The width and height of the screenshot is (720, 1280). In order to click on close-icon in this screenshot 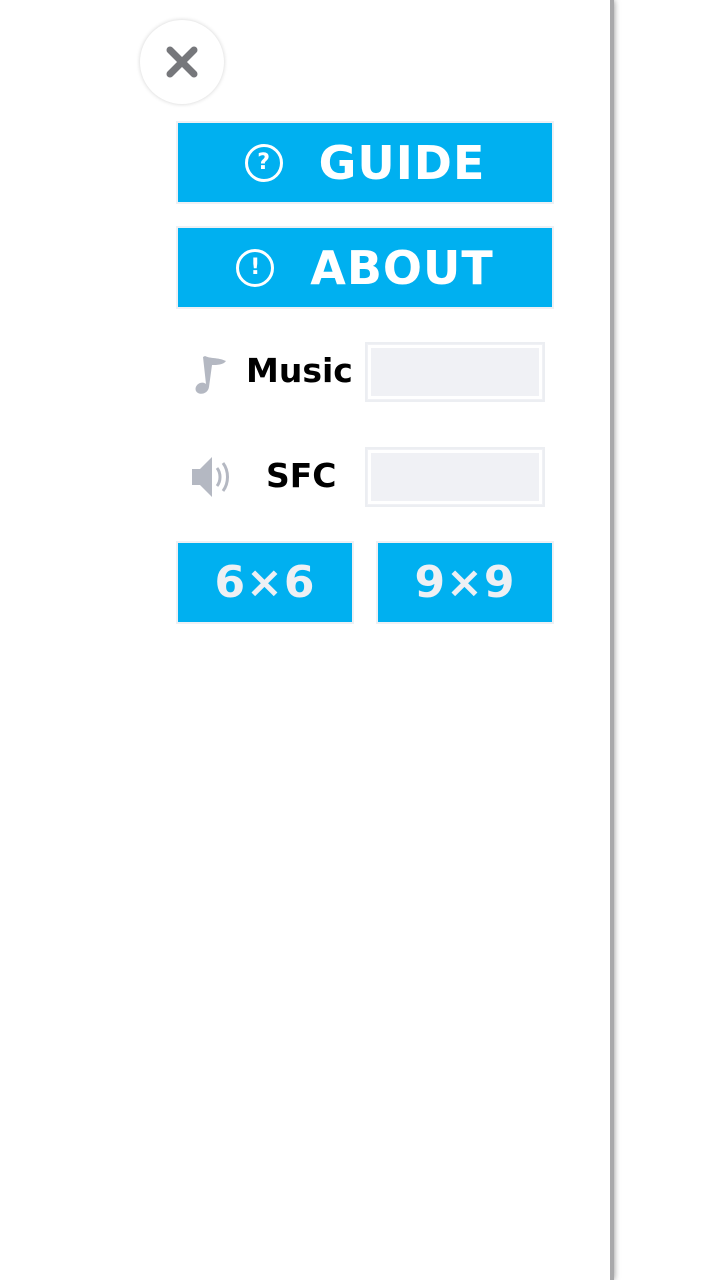, I will do `click(182, 62)`.